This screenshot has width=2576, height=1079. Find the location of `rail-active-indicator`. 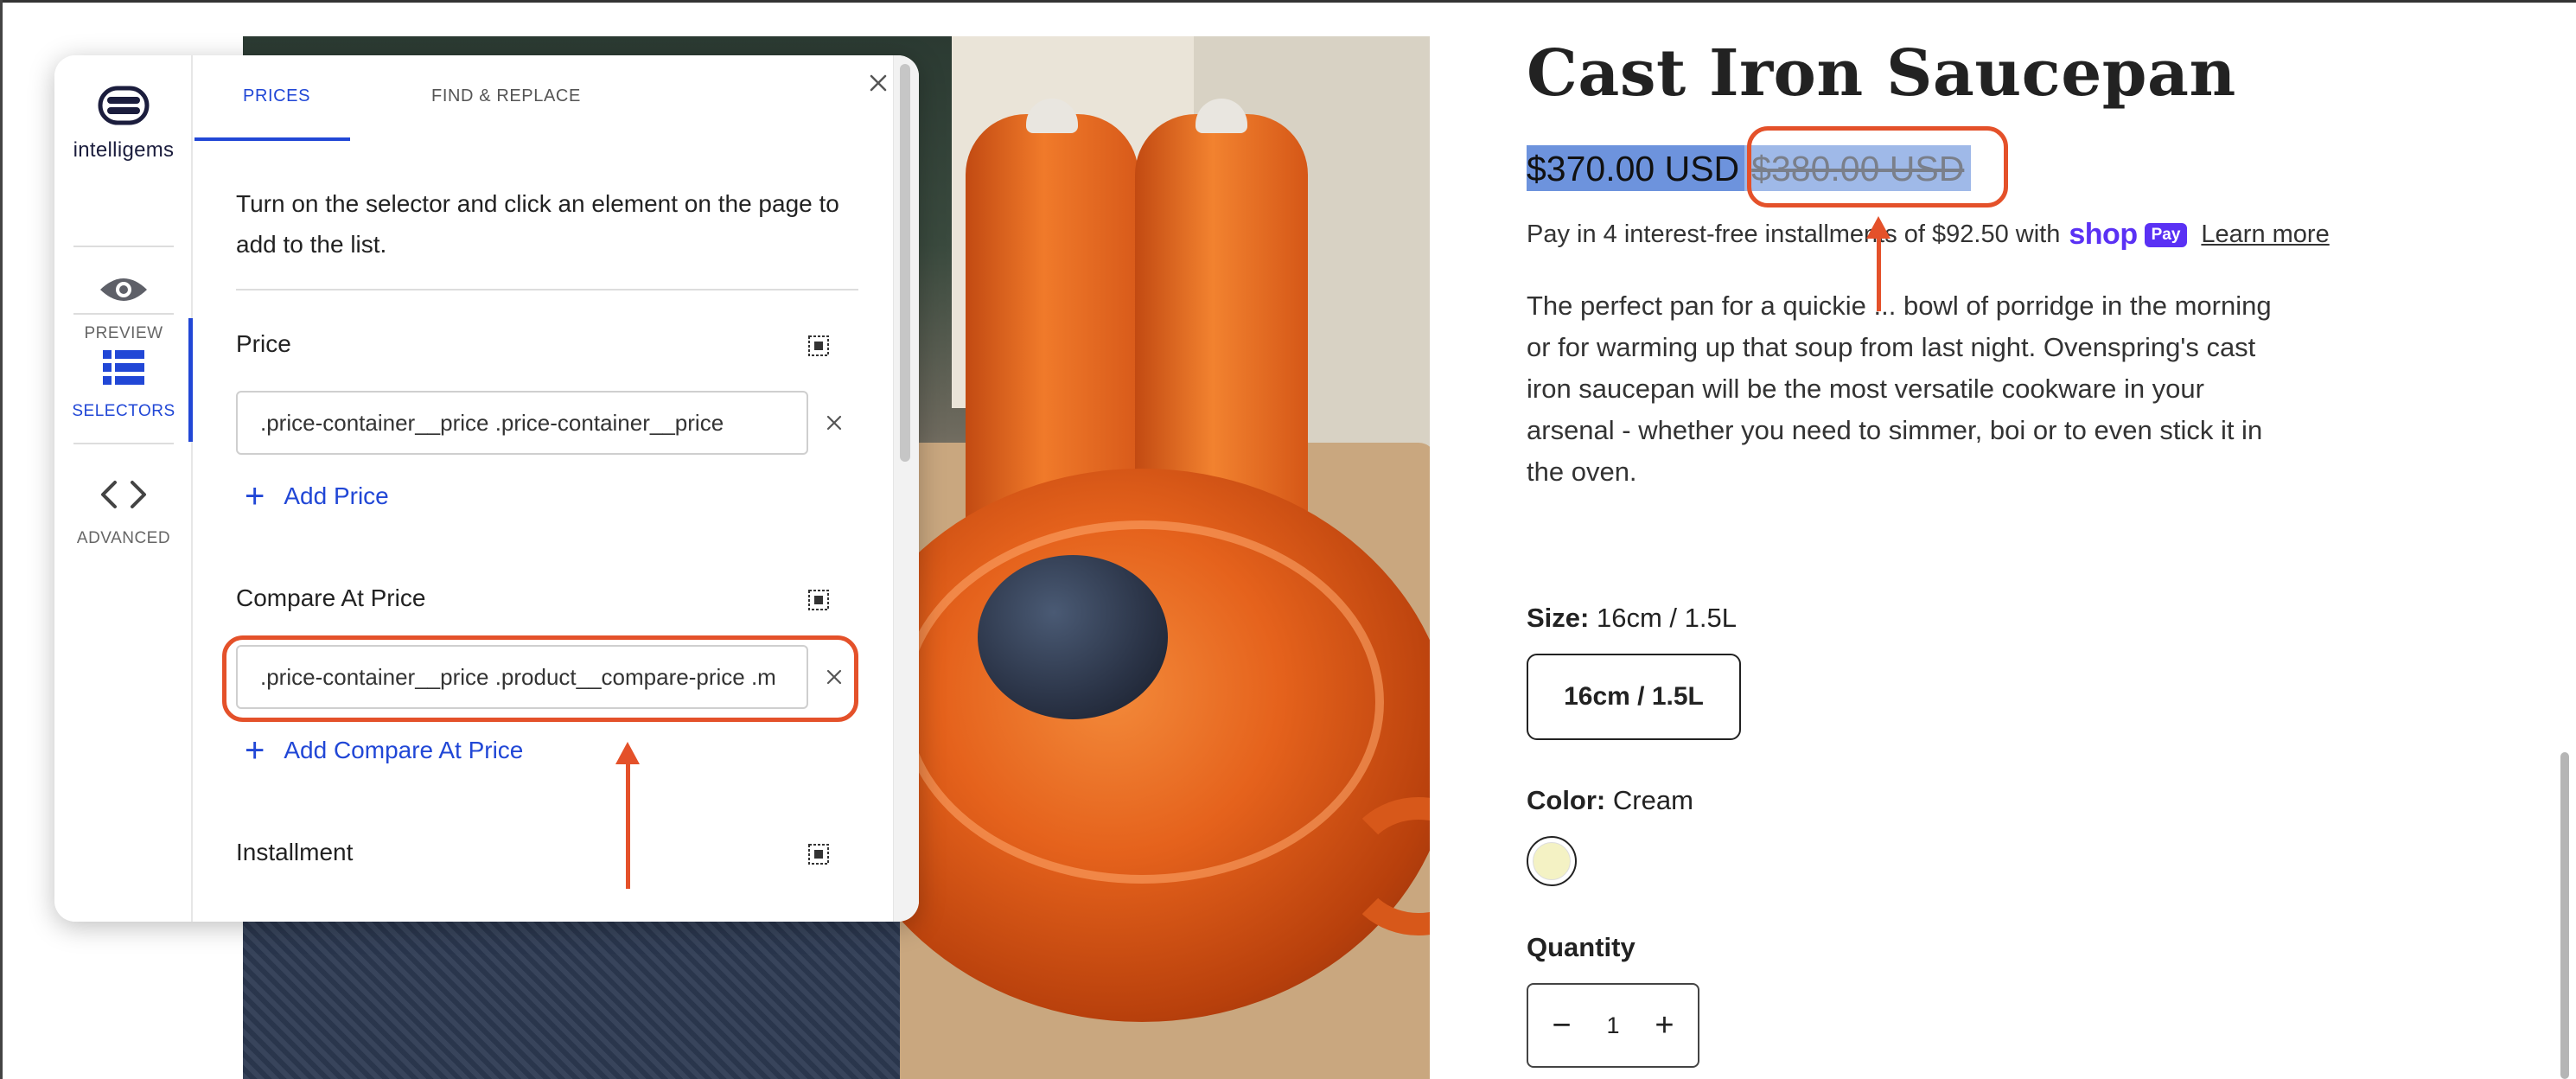

rail-active-indicator is located at coordinates (190, 380).